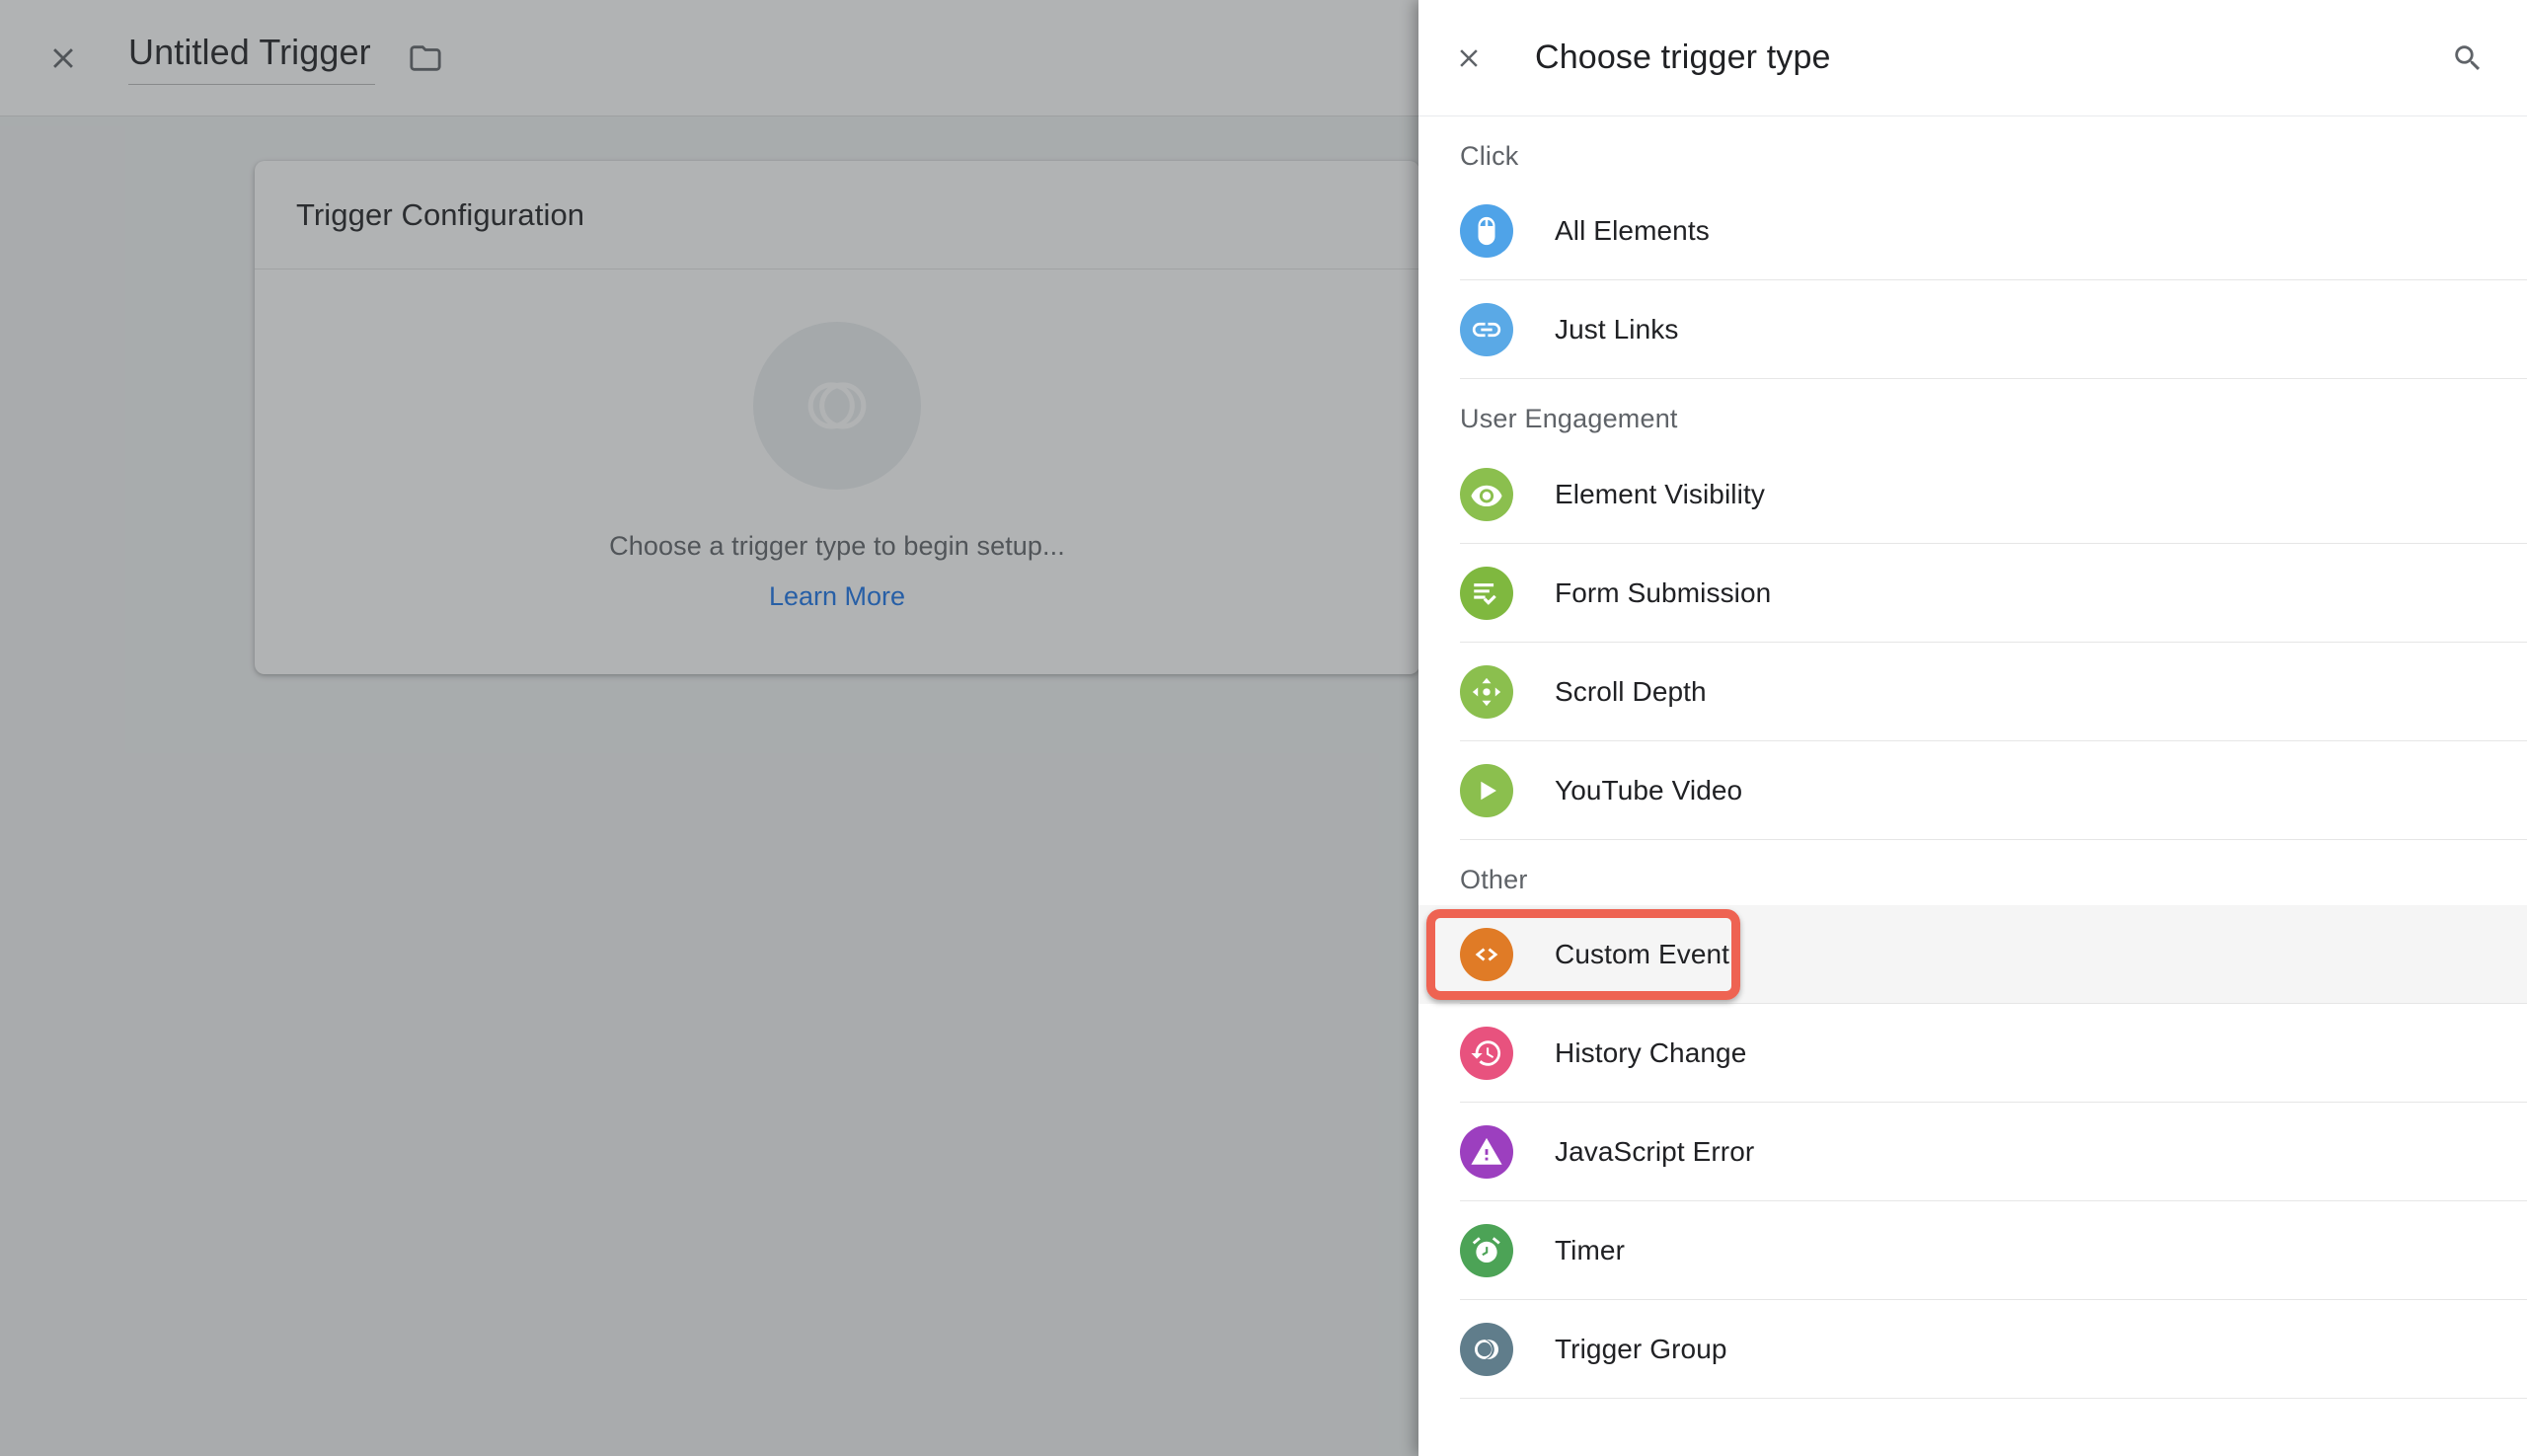  I want to click on trigger-configuration-header: Trigger Configuration, so click(837, 215).